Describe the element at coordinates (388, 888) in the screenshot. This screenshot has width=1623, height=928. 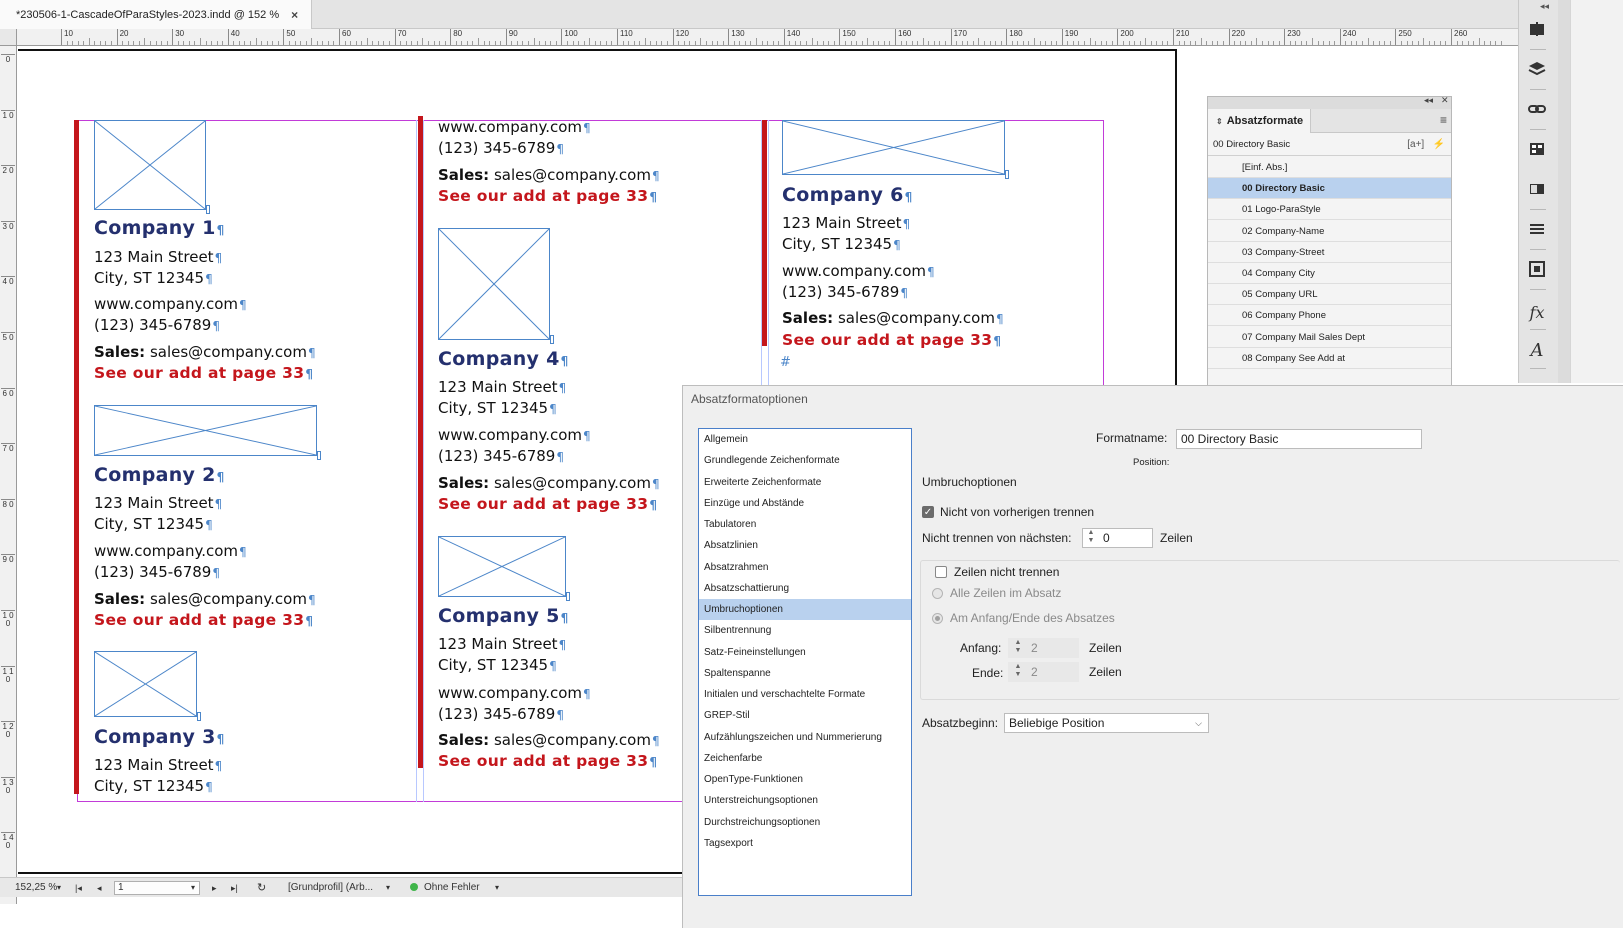
I see `profile-dropdown-chevron-icon: ▾` at that location.